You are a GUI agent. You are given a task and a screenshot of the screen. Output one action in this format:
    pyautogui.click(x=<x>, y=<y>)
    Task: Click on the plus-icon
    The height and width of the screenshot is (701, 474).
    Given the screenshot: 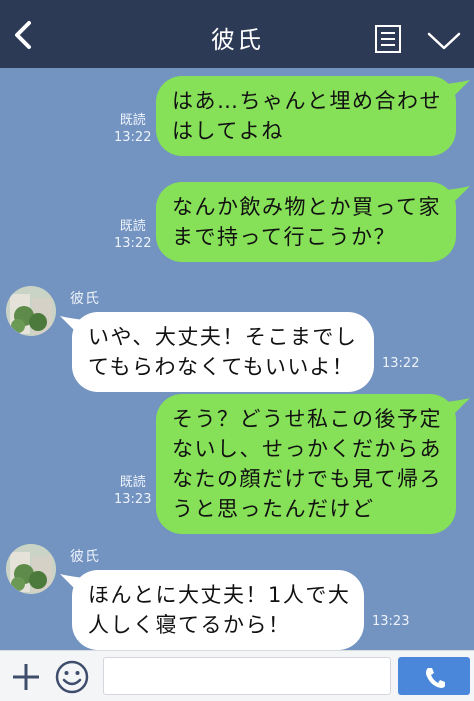 What is the action you would take?
    pyautogui.click(x=26, y=677)
    